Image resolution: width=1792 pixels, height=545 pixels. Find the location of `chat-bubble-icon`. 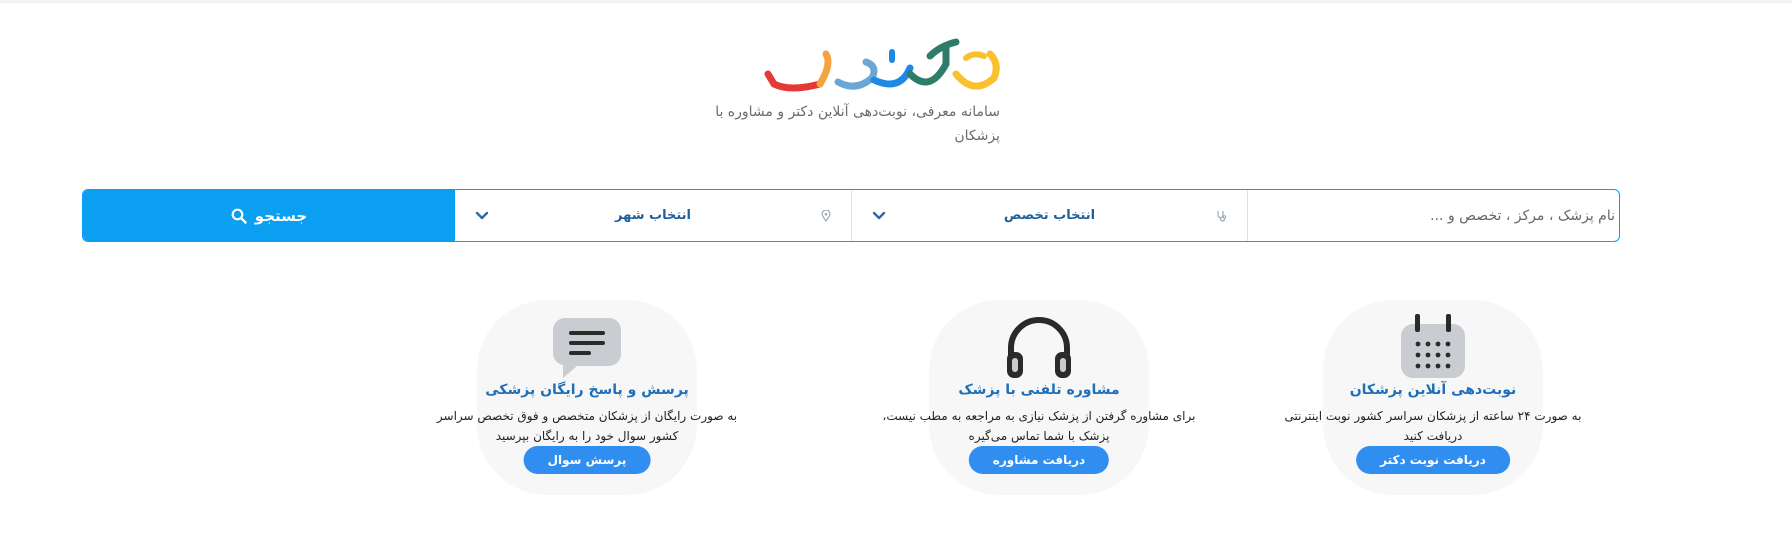

chat-bubble-icon is located at coordinates (587, 348).